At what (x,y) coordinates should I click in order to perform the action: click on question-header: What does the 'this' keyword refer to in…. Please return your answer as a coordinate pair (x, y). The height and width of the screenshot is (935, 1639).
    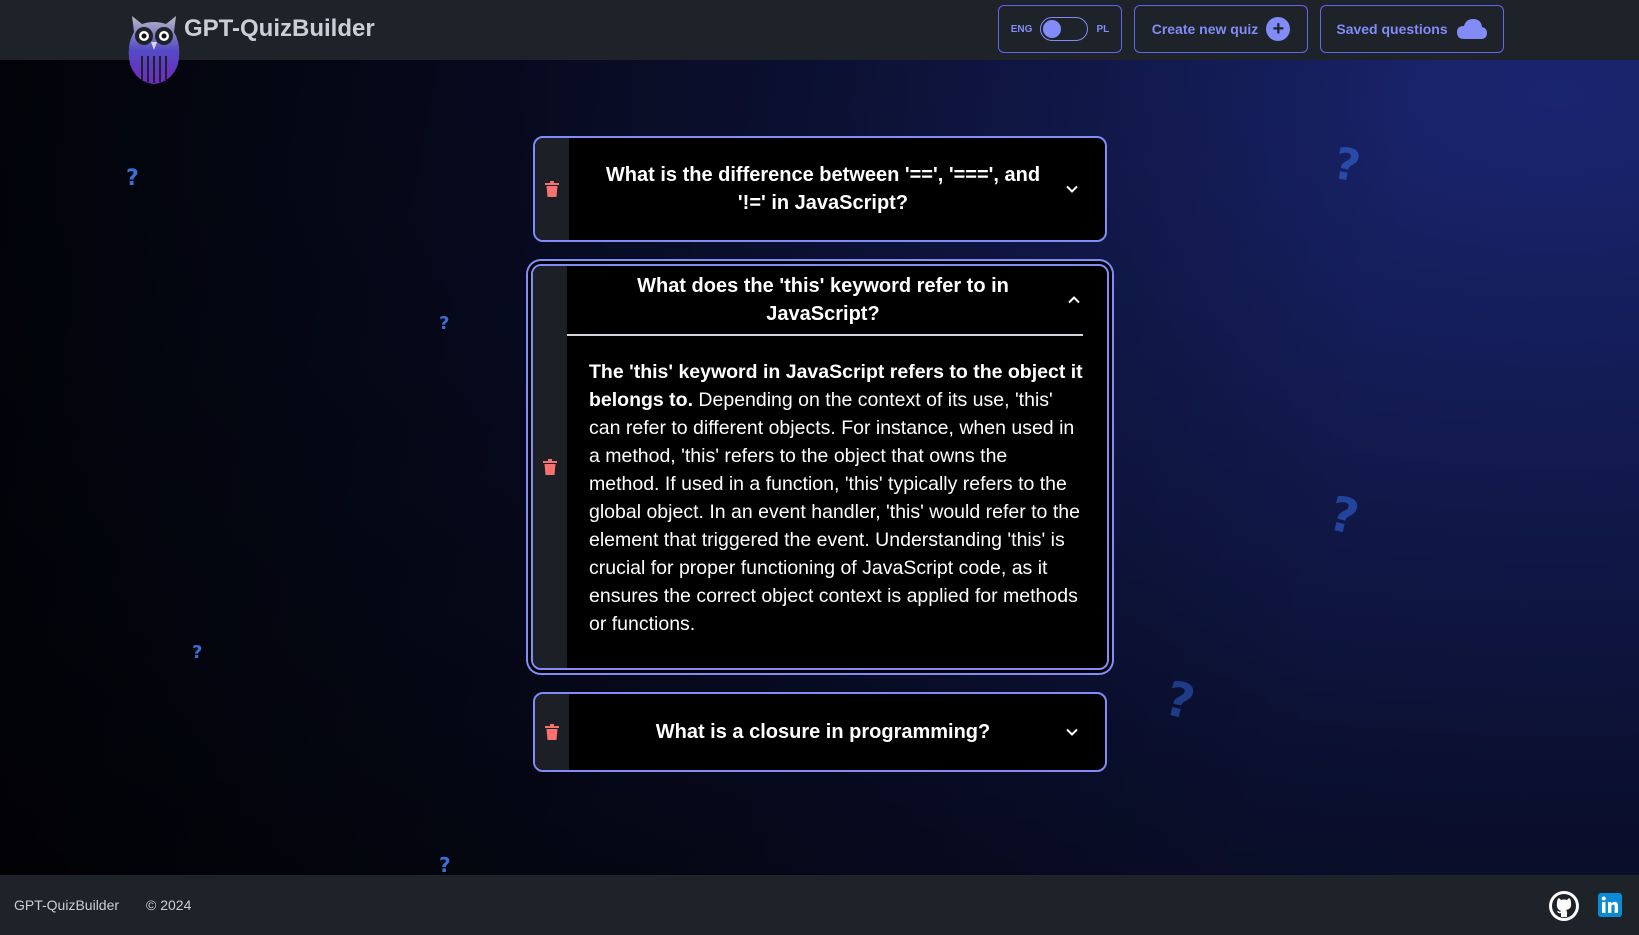
    Looking at the image, I should click on (837, 300).